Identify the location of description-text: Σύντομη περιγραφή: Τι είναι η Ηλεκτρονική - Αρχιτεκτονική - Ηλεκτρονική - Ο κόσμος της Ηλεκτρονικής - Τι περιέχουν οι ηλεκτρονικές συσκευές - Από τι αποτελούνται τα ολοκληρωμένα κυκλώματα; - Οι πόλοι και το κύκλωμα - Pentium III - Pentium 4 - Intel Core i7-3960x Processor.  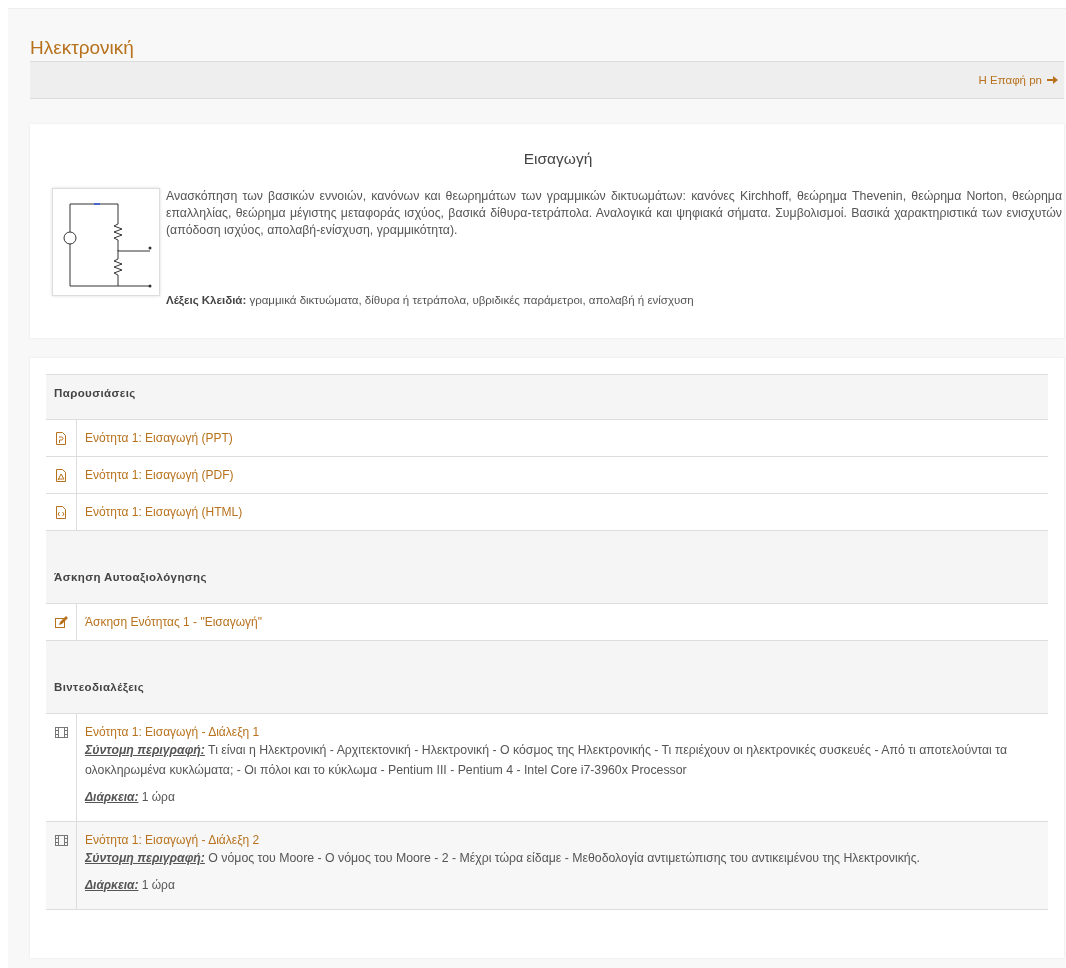
(547, 760).